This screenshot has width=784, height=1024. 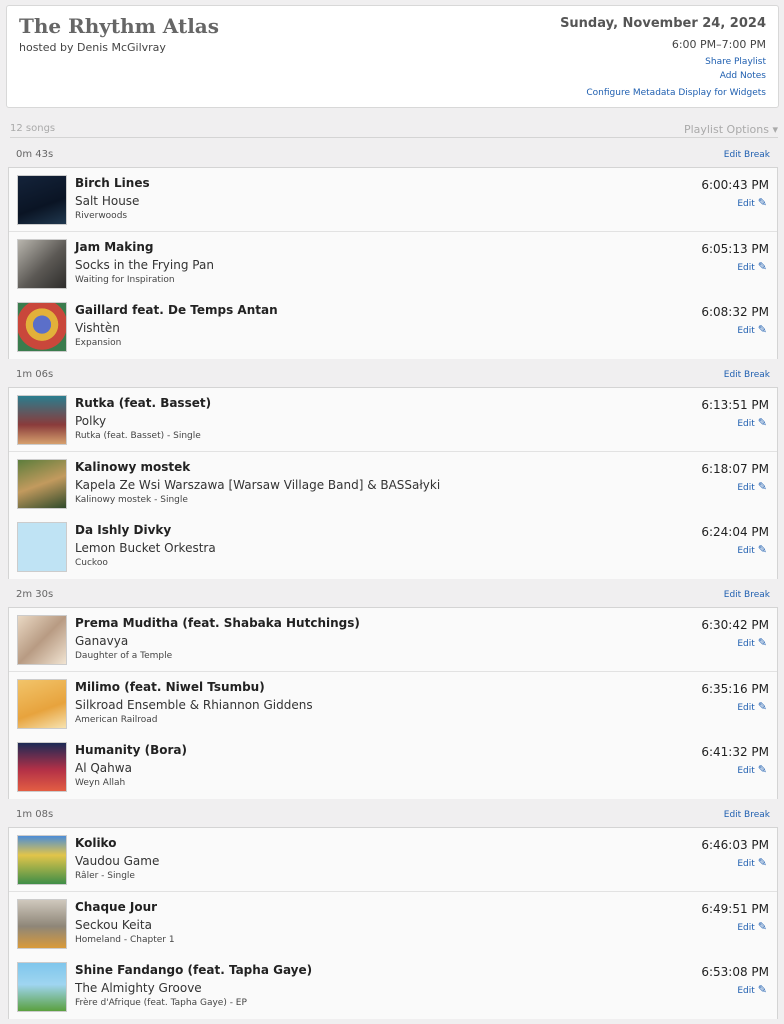 What do you see at coordinates (393, 154) in the screenshot?
I see `break-row: 0m 43s Edit Break` at bounding box center [393, 154].